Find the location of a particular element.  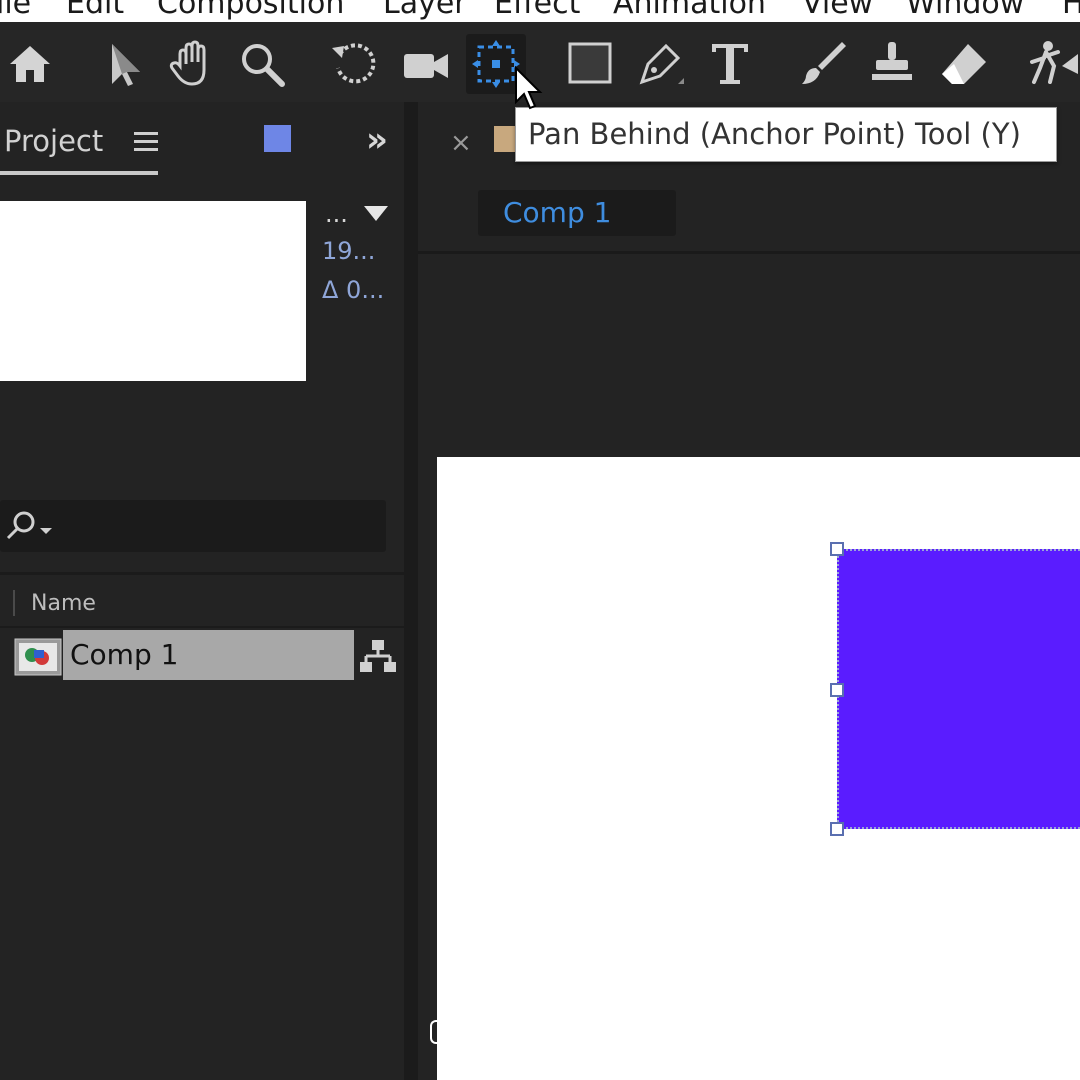

rotation-tool is located at coordinates (354, 64).